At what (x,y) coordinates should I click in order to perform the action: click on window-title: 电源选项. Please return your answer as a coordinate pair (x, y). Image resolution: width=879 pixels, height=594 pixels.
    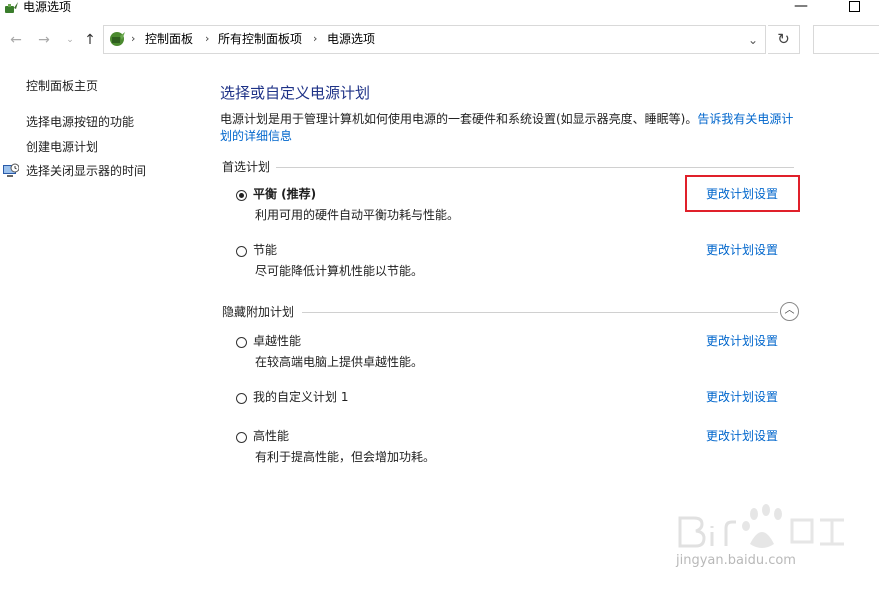
    Looking at the image, I should click on (47, 7).